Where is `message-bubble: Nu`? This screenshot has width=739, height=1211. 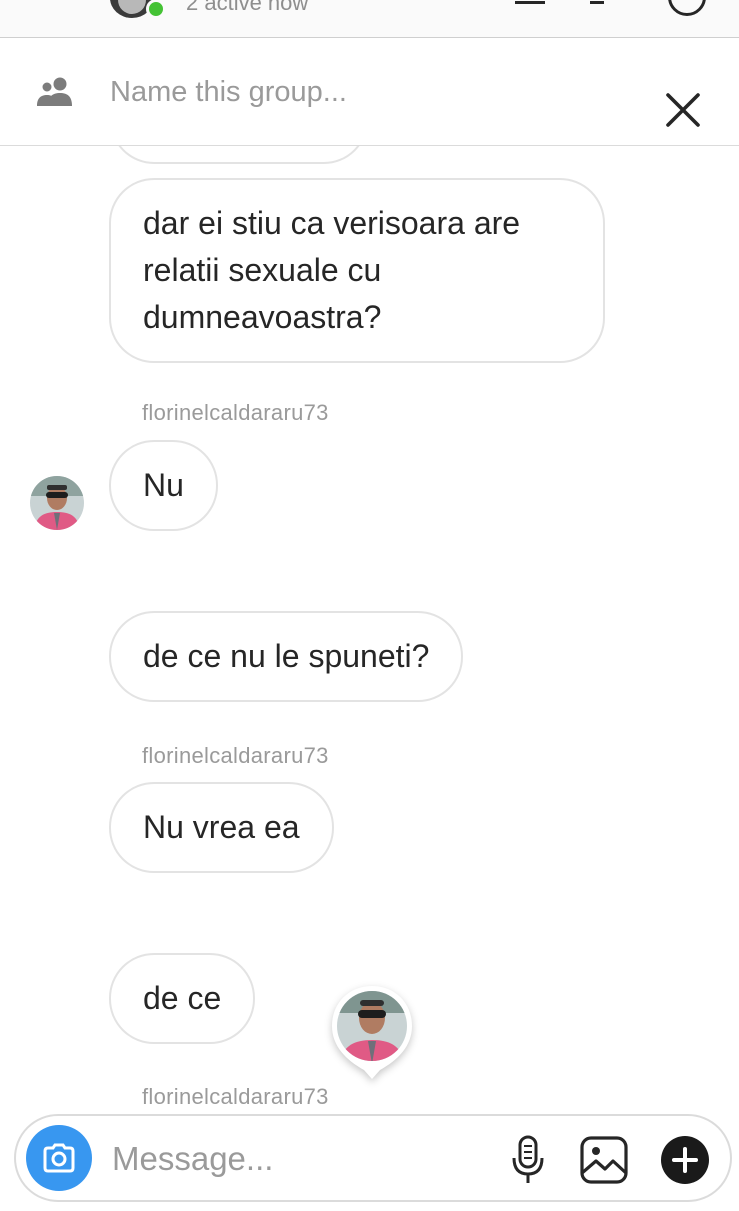
message-bubble: Nu is located at coordinates (163, 485).